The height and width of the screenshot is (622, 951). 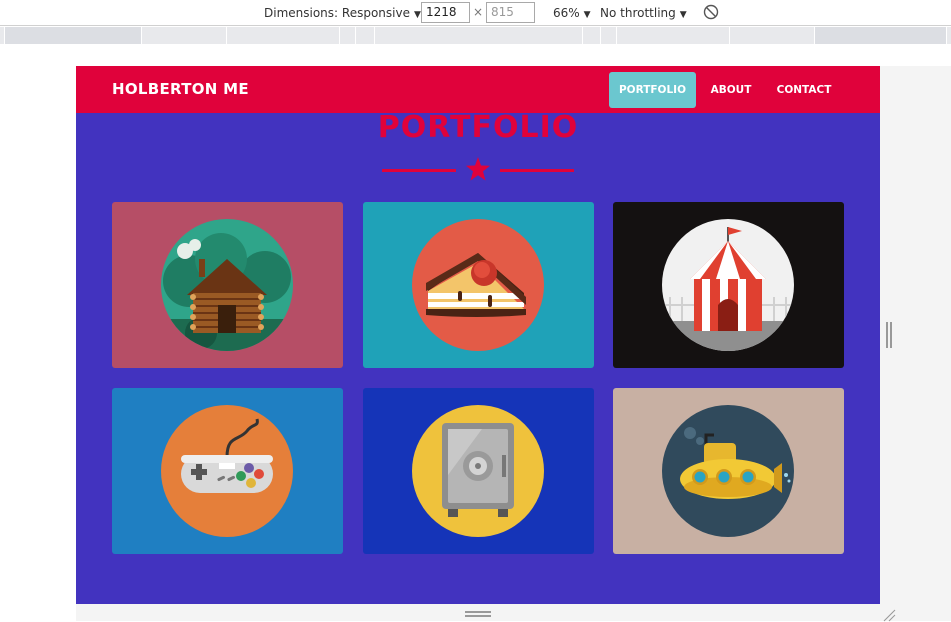 I want to click on throttling-label: No throttling, so click(x=638, y=13).